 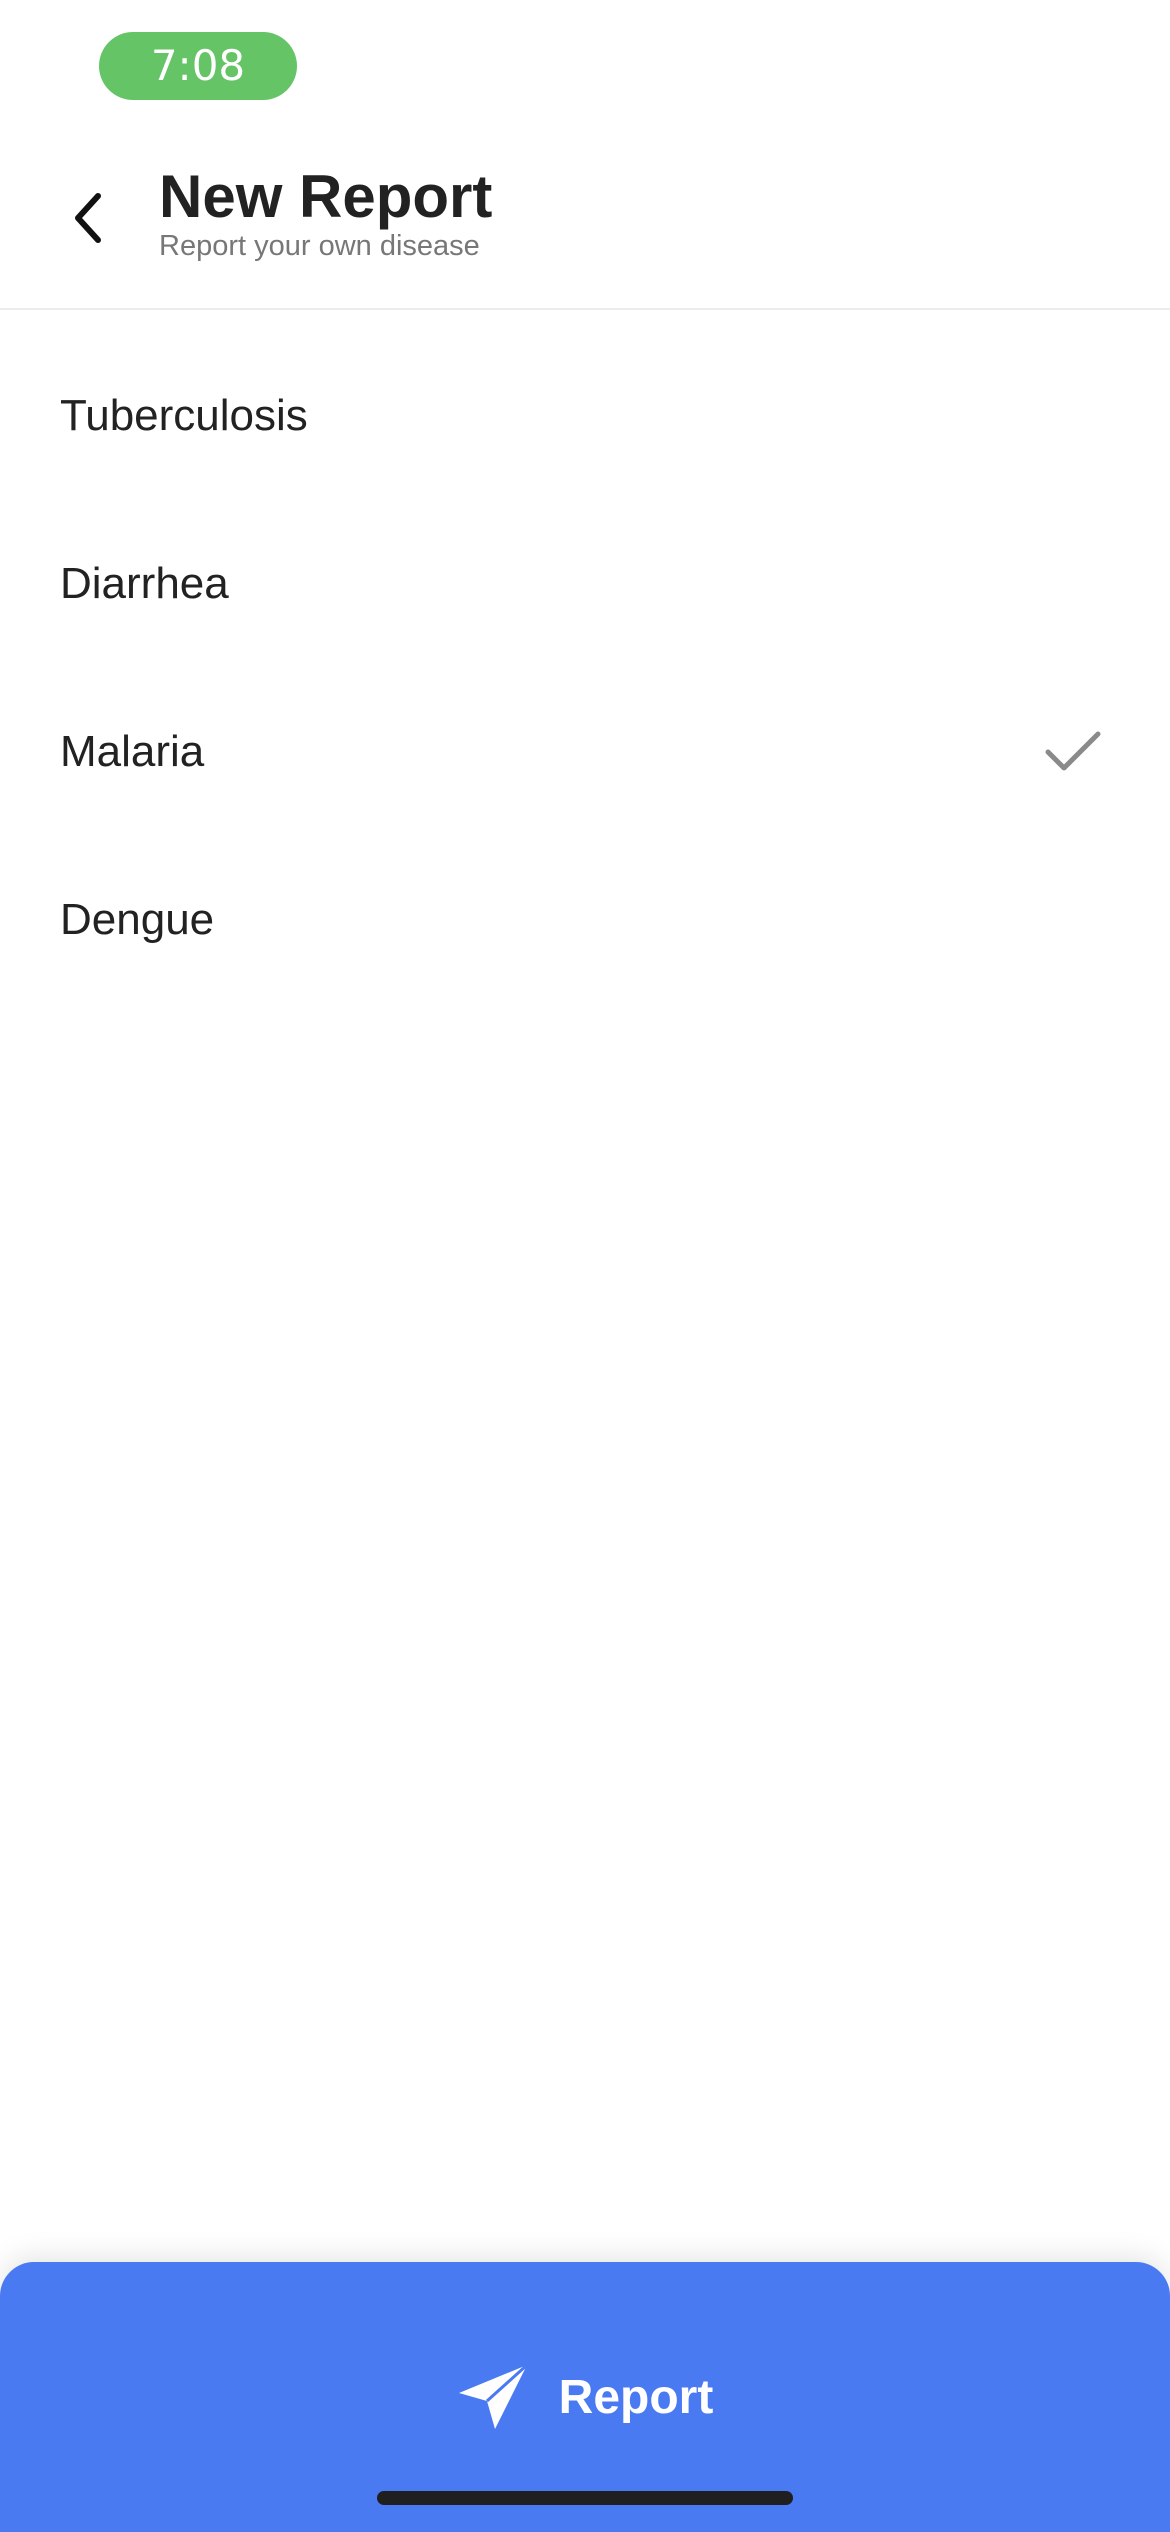 What do you see at coordinates (184, 415) in the screenshot?
I see `list-item-label: Tuberculosis` at bounding box center [184, 415].